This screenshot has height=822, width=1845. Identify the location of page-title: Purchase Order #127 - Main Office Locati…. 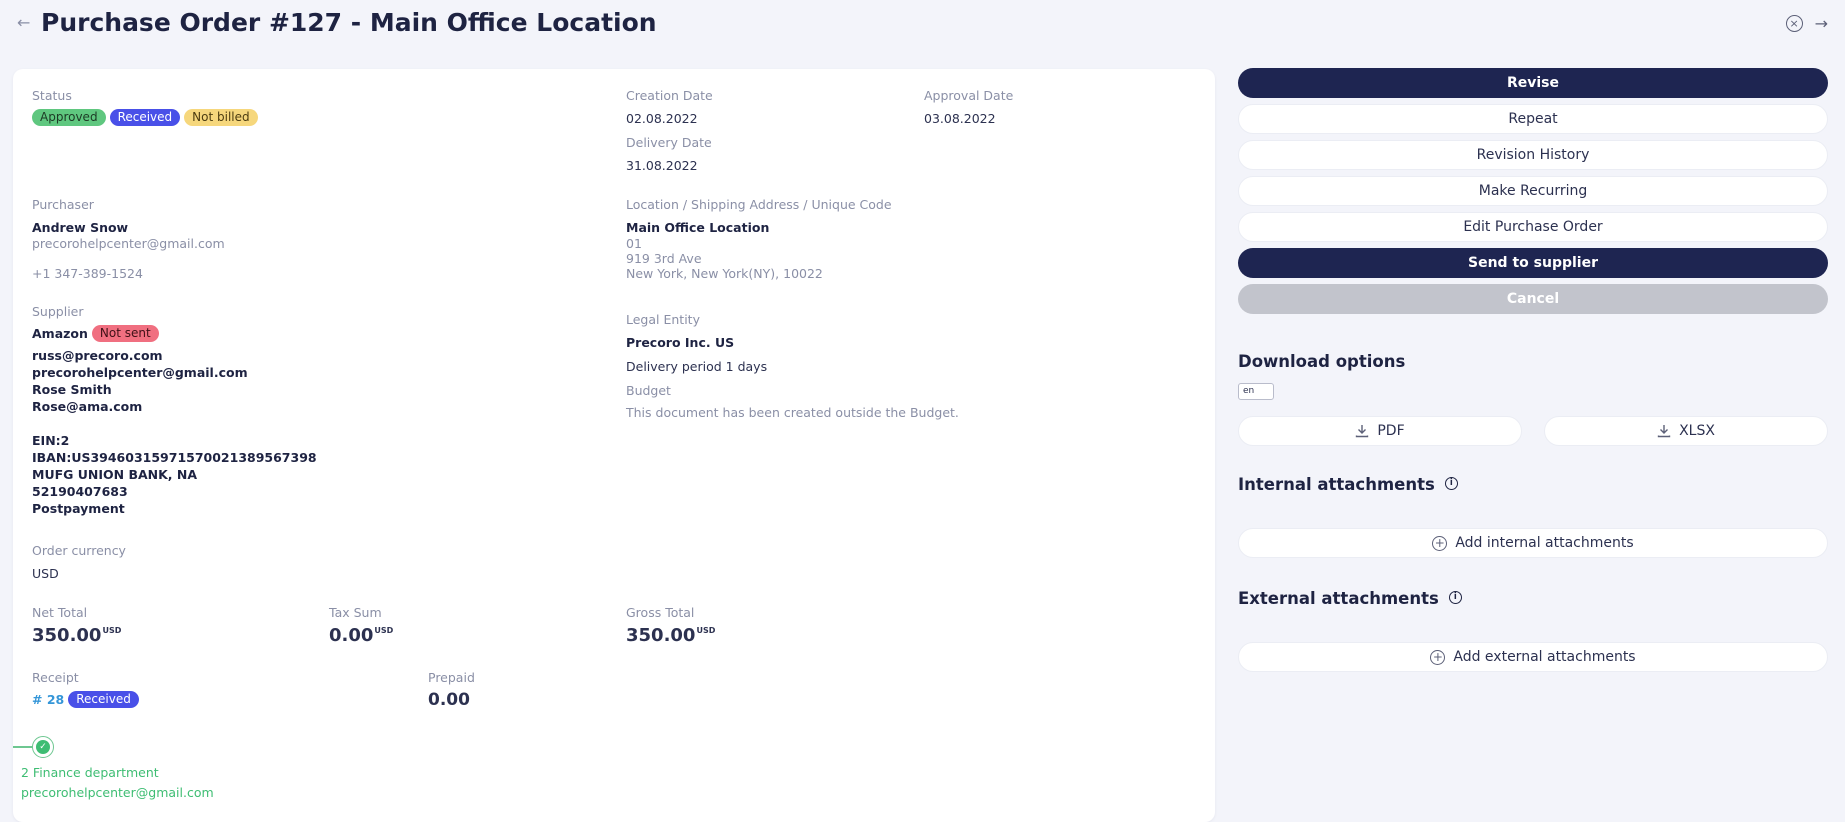
(349, 22).